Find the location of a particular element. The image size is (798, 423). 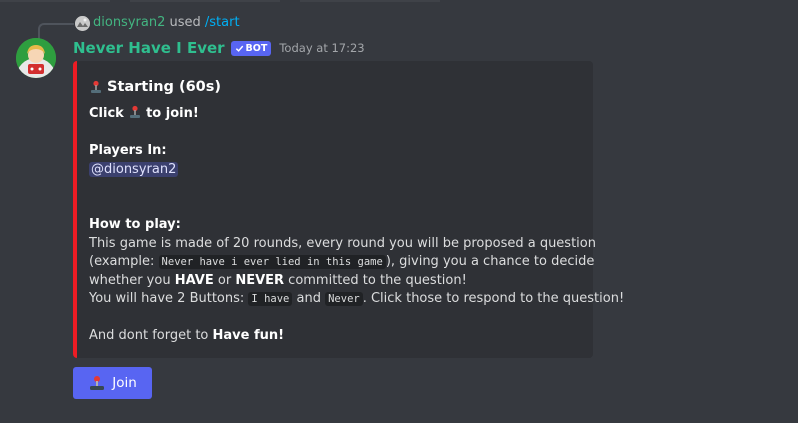

click-suffix: to join! is located at coordinates (172, 113).